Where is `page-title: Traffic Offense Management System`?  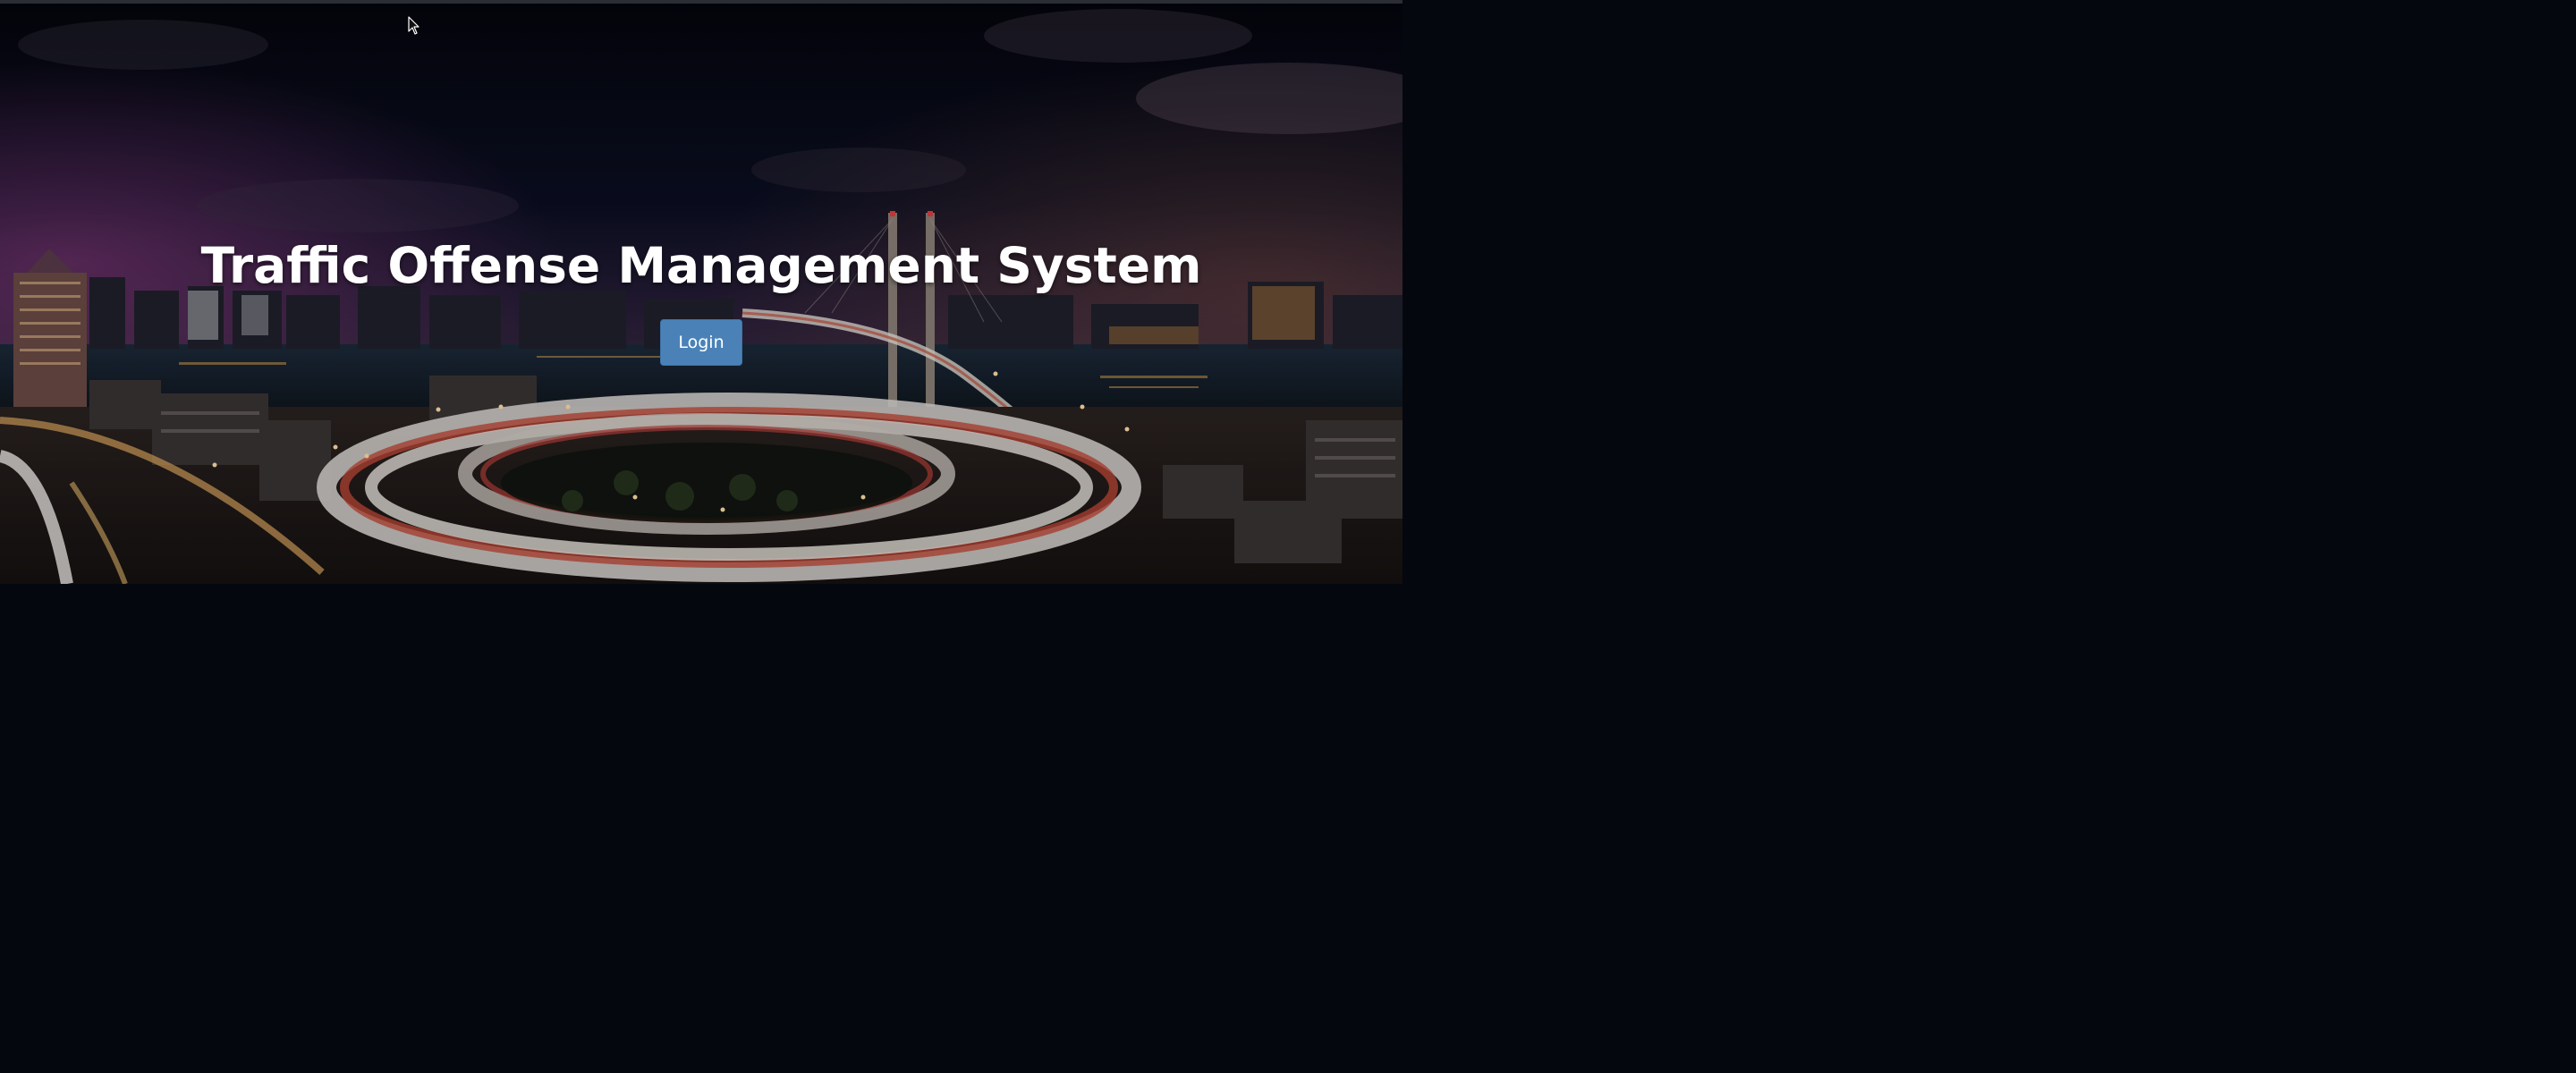 page-title: Traffic Offense Management System is located at coordinates (701, 265).